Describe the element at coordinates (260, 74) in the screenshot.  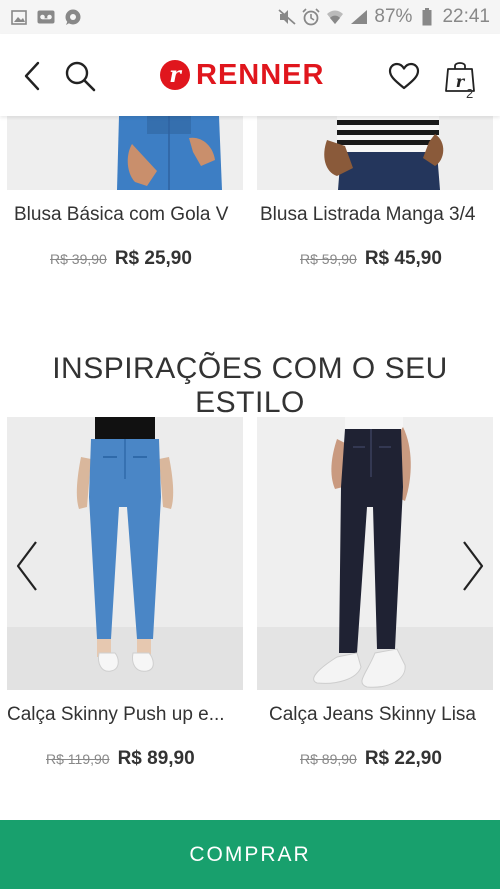
I see `logo-text: RENNER` at that location.